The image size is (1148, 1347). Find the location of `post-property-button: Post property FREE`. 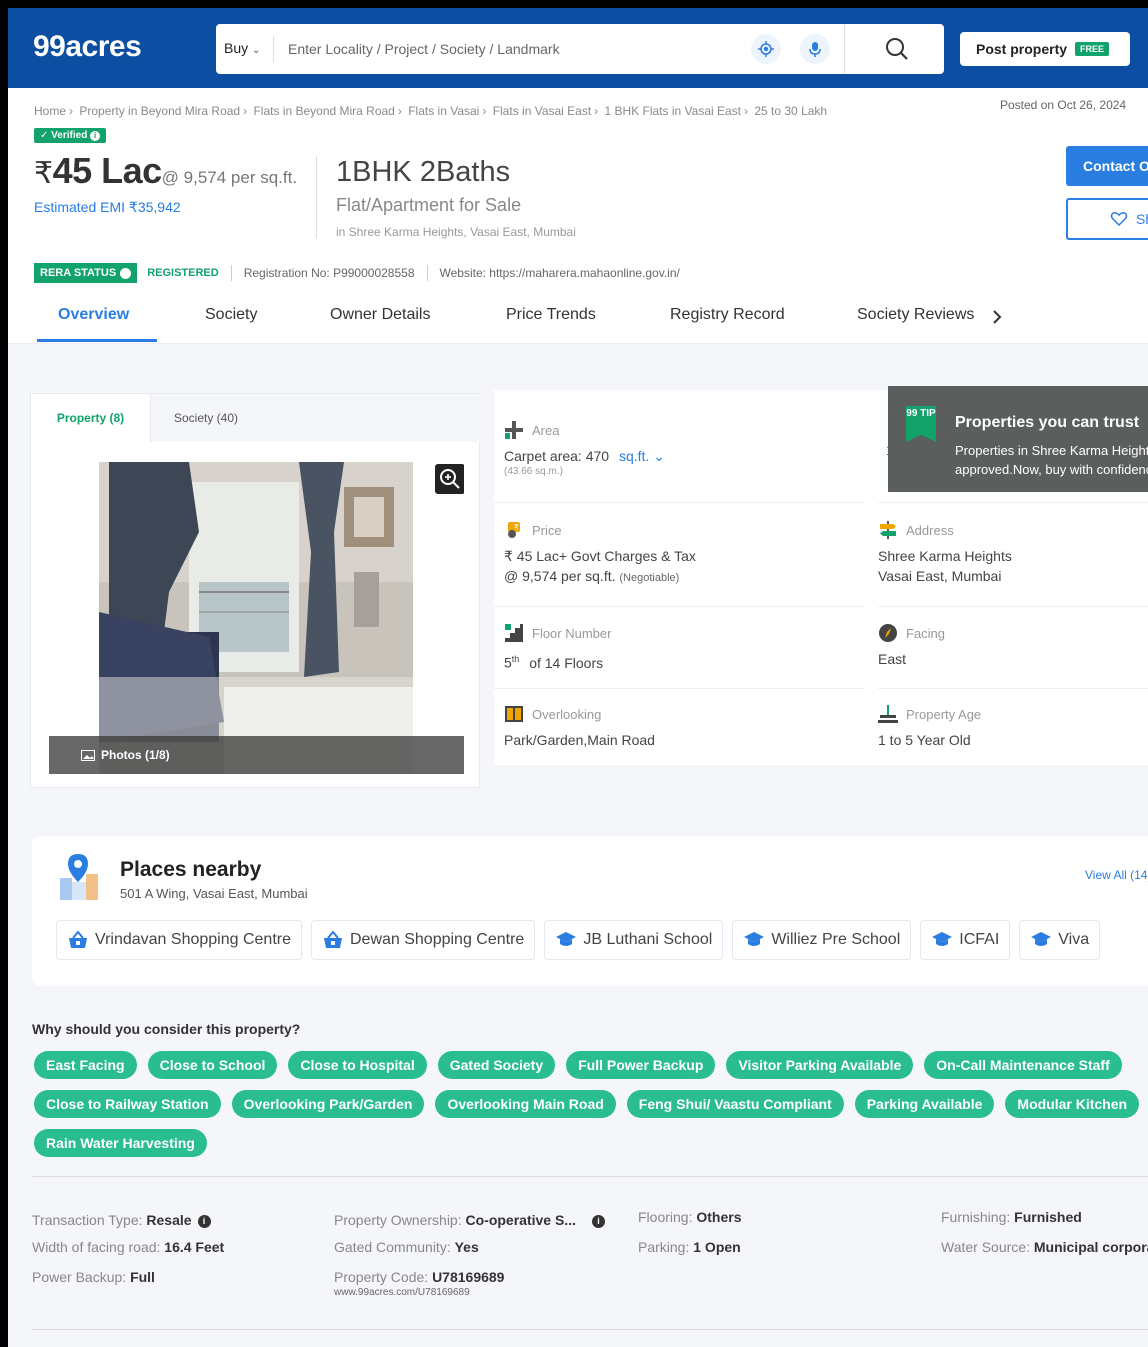

post-property-button: Post property FREE is located at coordinates (1045, 49).